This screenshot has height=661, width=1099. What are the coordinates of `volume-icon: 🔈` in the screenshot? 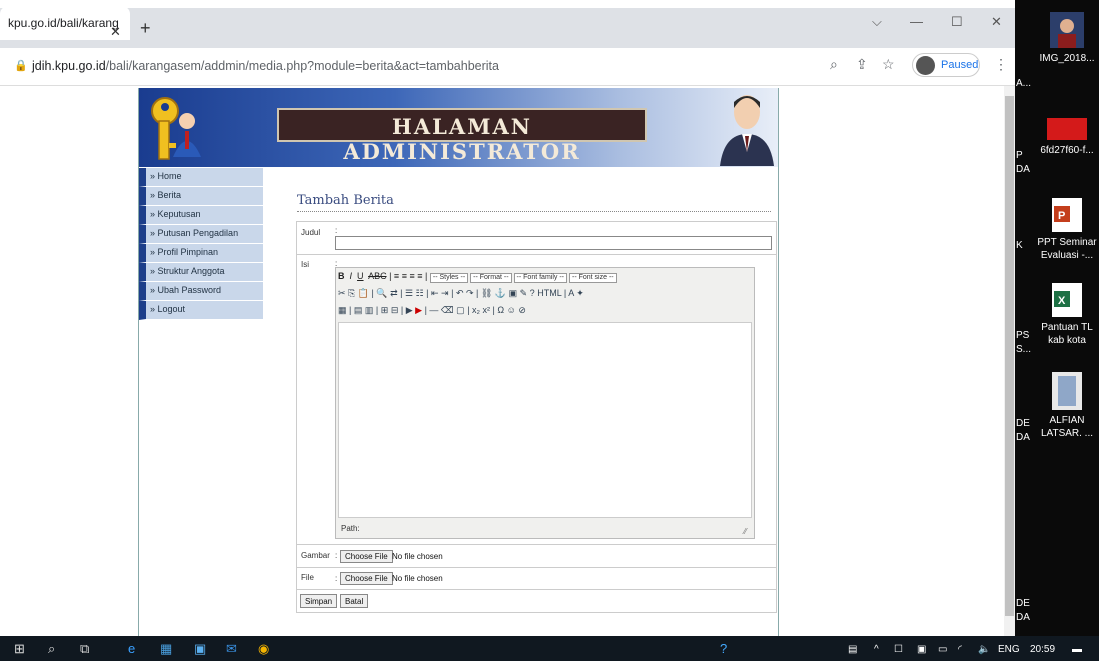 It's located at (984, 649).